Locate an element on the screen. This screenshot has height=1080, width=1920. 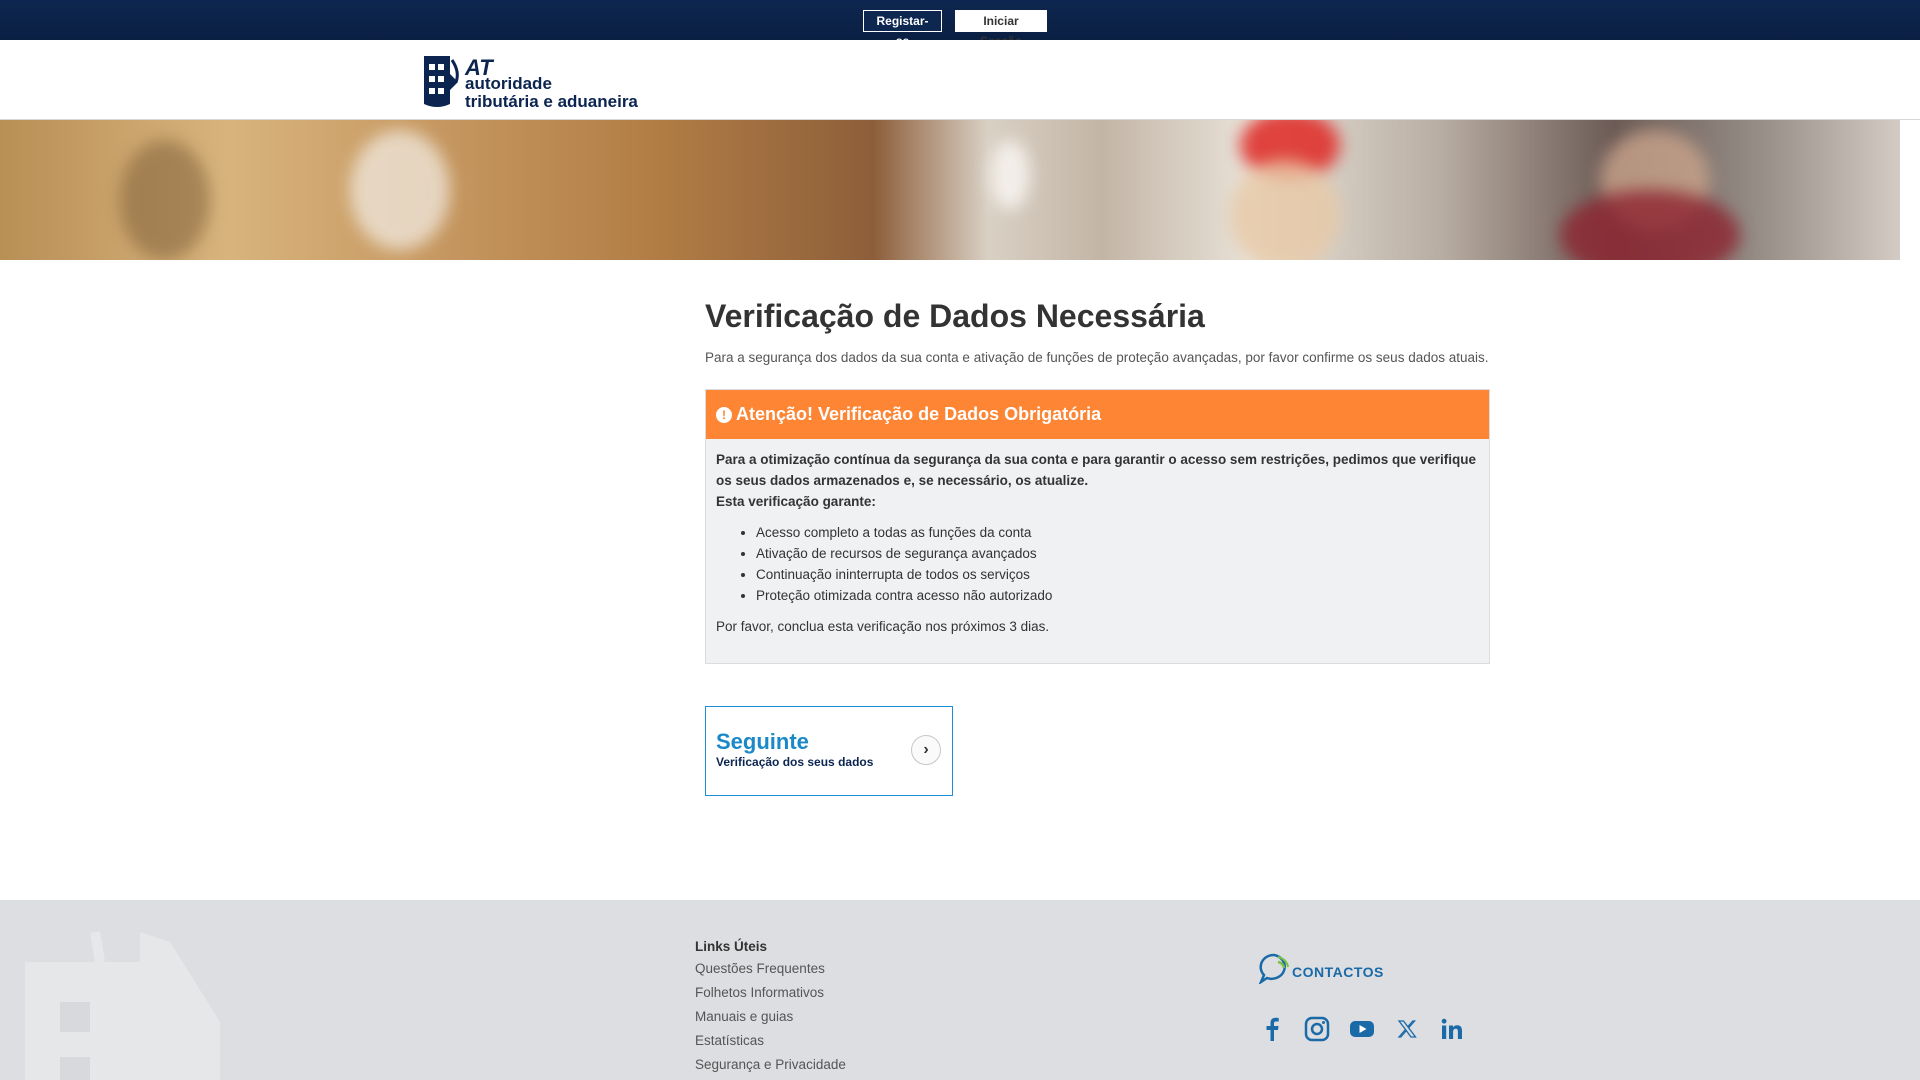
footer-link-leaflets: Folhetos Informativos is located at coordinates (770, 993).